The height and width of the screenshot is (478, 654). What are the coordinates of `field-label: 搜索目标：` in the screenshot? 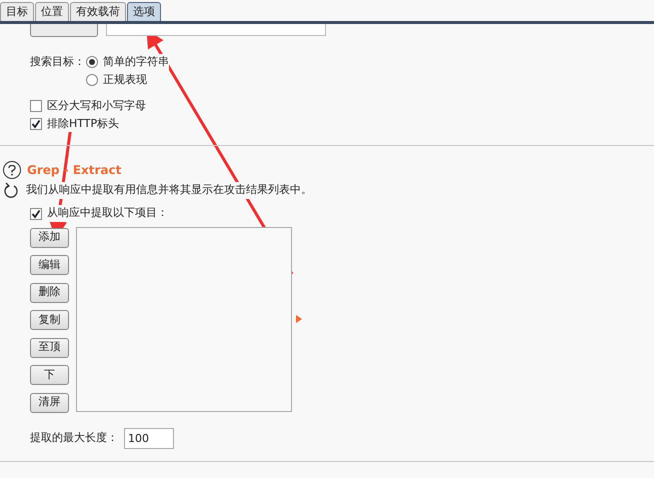 It's located at (58, 62).